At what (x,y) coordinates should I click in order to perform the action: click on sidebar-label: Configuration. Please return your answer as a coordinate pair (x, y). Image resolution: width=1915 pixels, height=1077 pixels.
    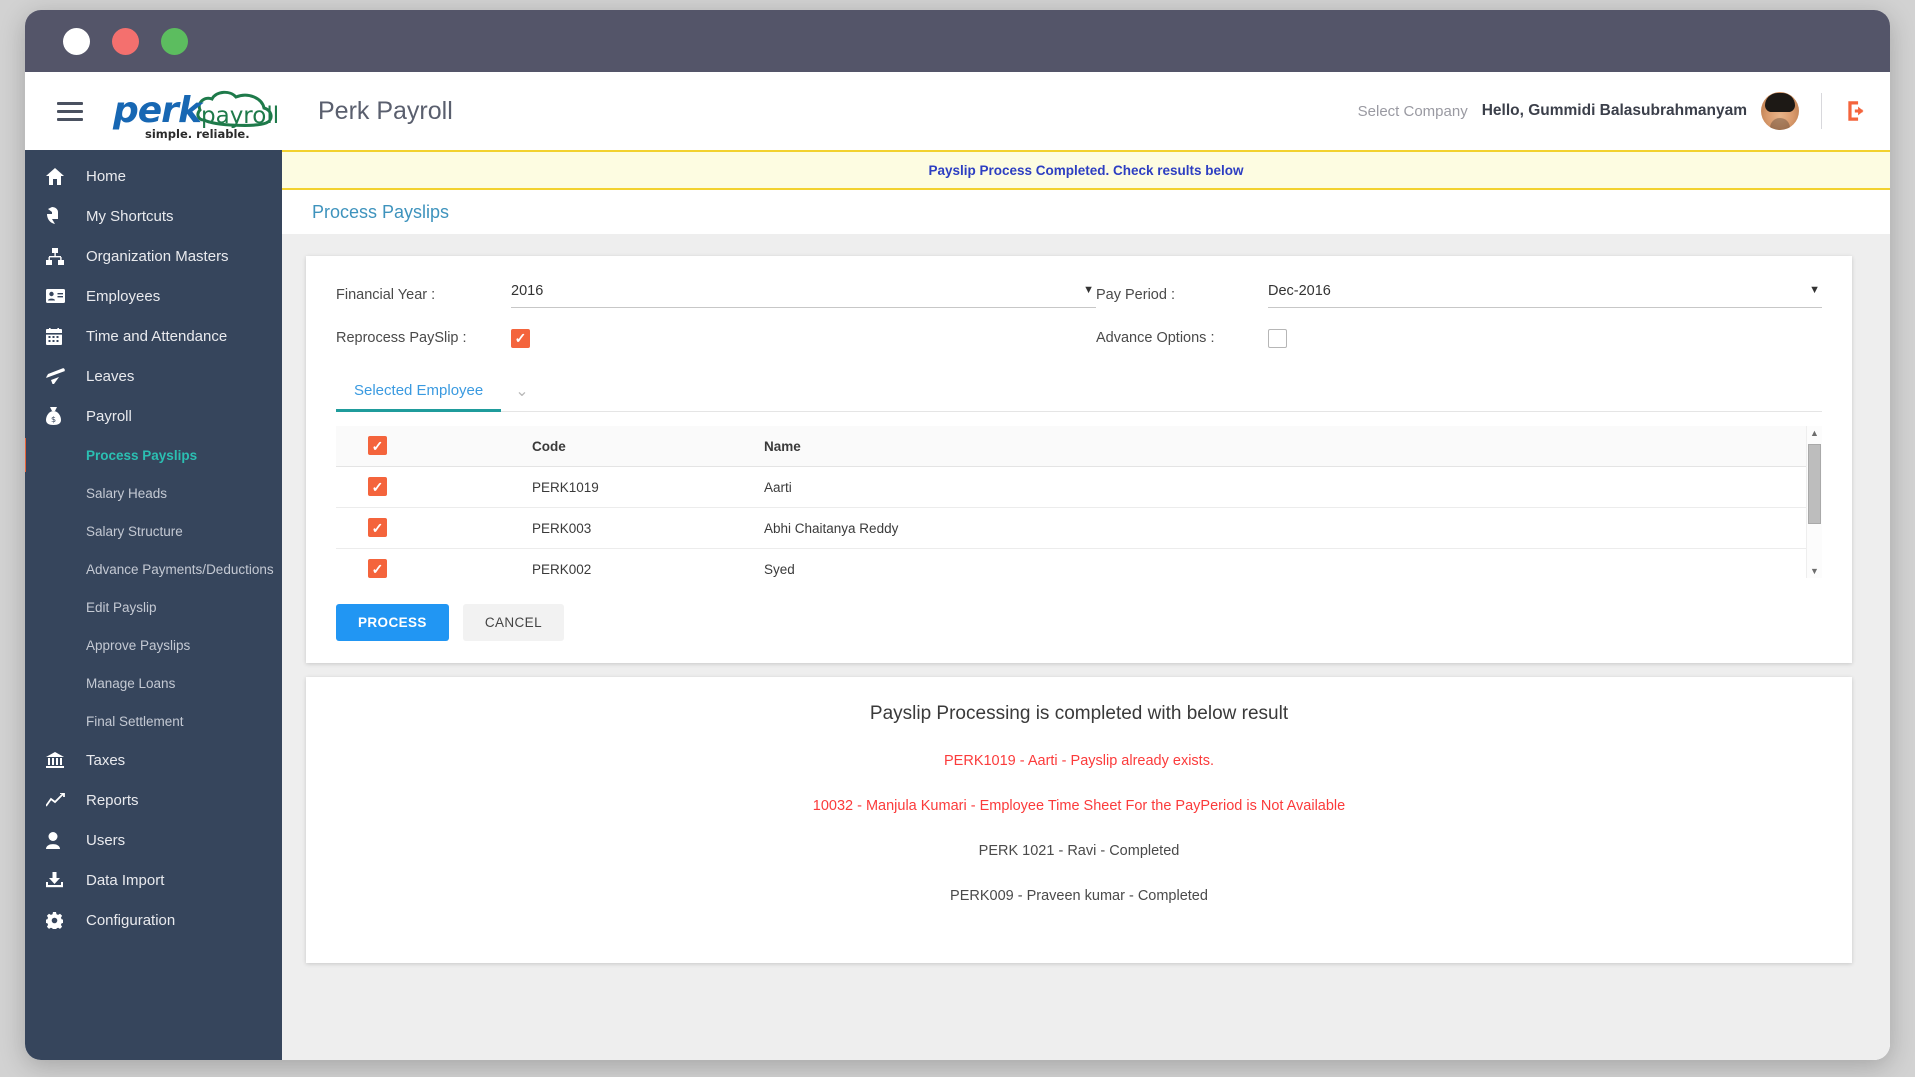
    Looking at the image, I should click on (131, 920).